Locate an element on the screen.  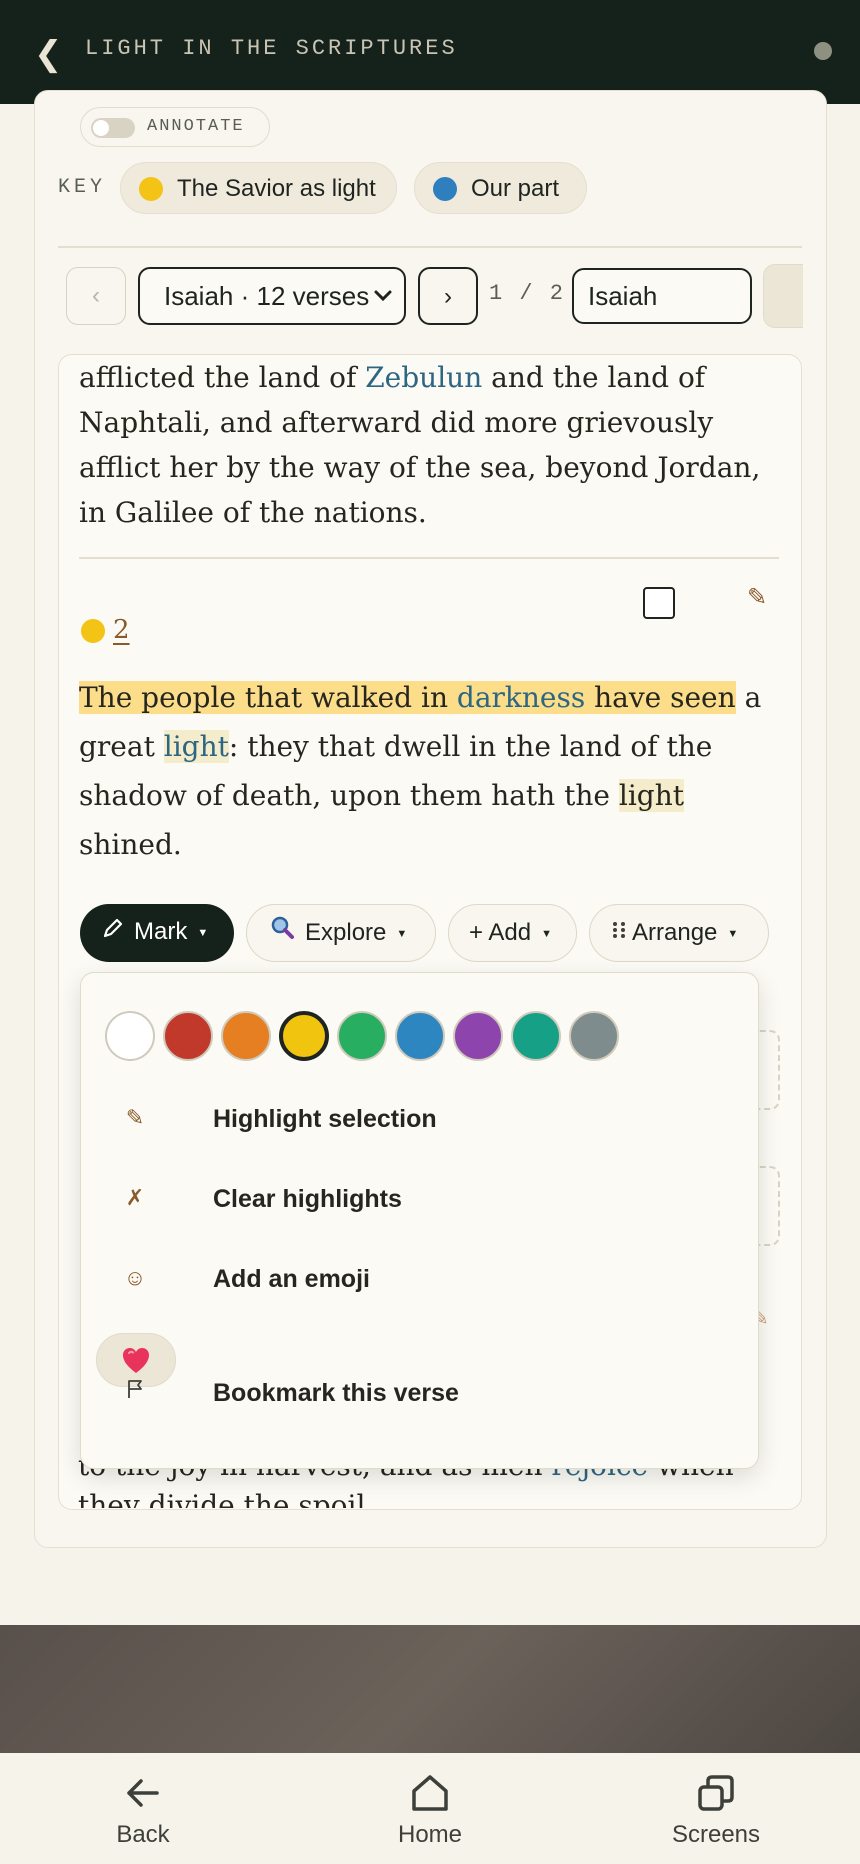
bottom-nav: Back Home Screens is located at coordinates (430, 1808).